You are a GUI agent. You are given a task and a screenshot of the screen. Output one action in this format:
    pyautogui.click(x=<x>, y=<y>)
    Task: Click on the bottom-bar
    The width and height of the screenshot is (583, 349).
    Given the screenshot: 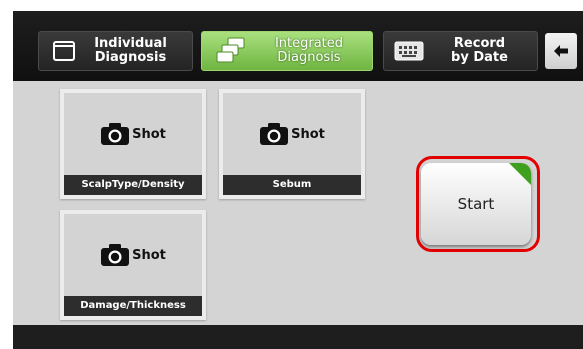 What is the action you would take?
    pyautogui.click(x=298, y=337)
    